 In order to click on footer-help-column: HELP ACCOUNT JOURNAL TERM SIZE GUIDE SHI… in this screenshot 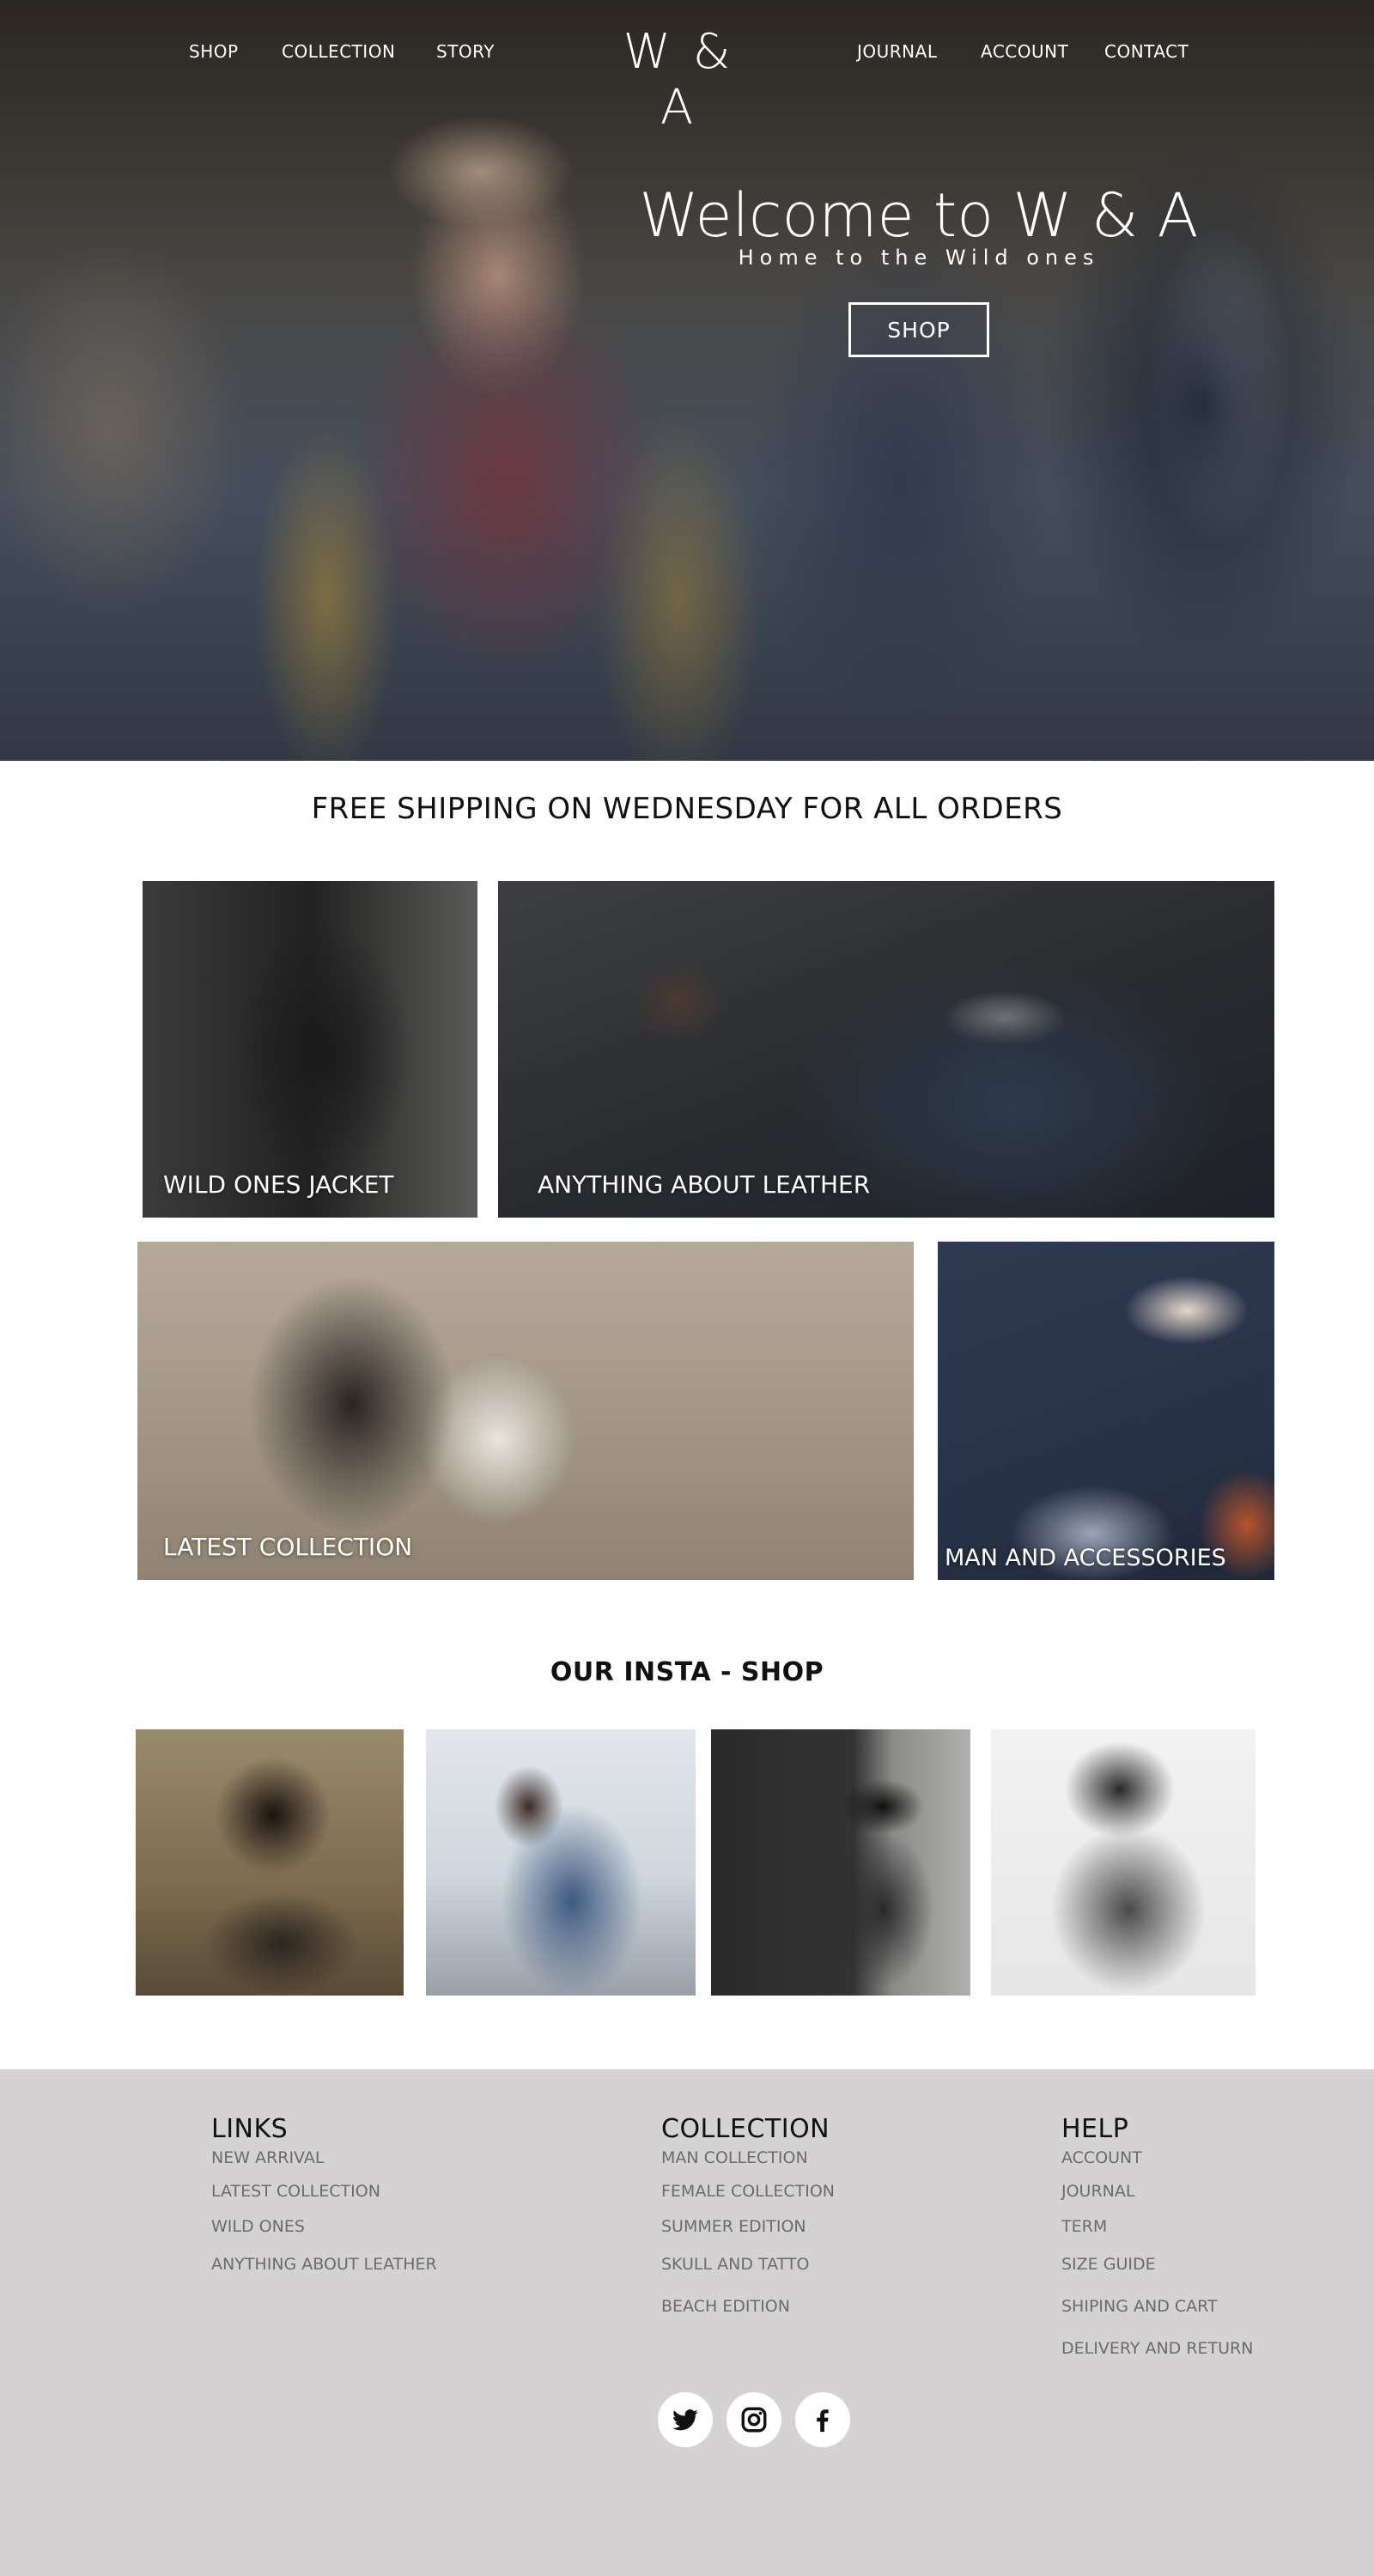, I will do `click(1157, 2236)`.